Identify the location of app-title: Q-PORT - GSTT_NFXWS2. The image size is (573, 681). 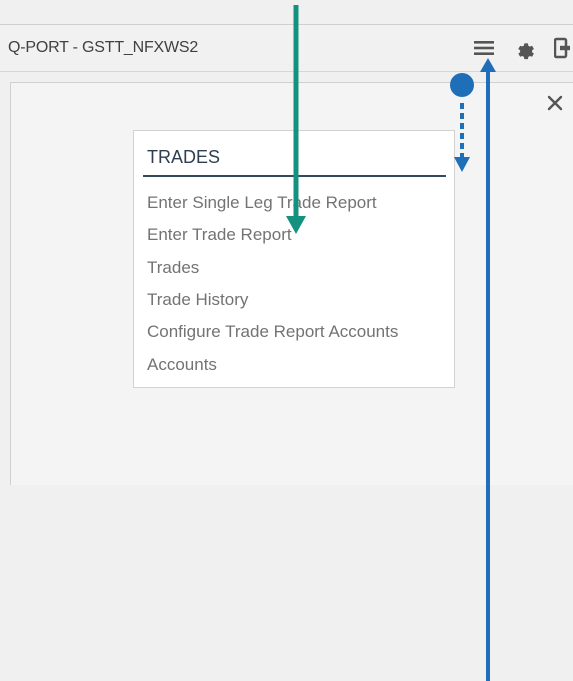
(103, 47).